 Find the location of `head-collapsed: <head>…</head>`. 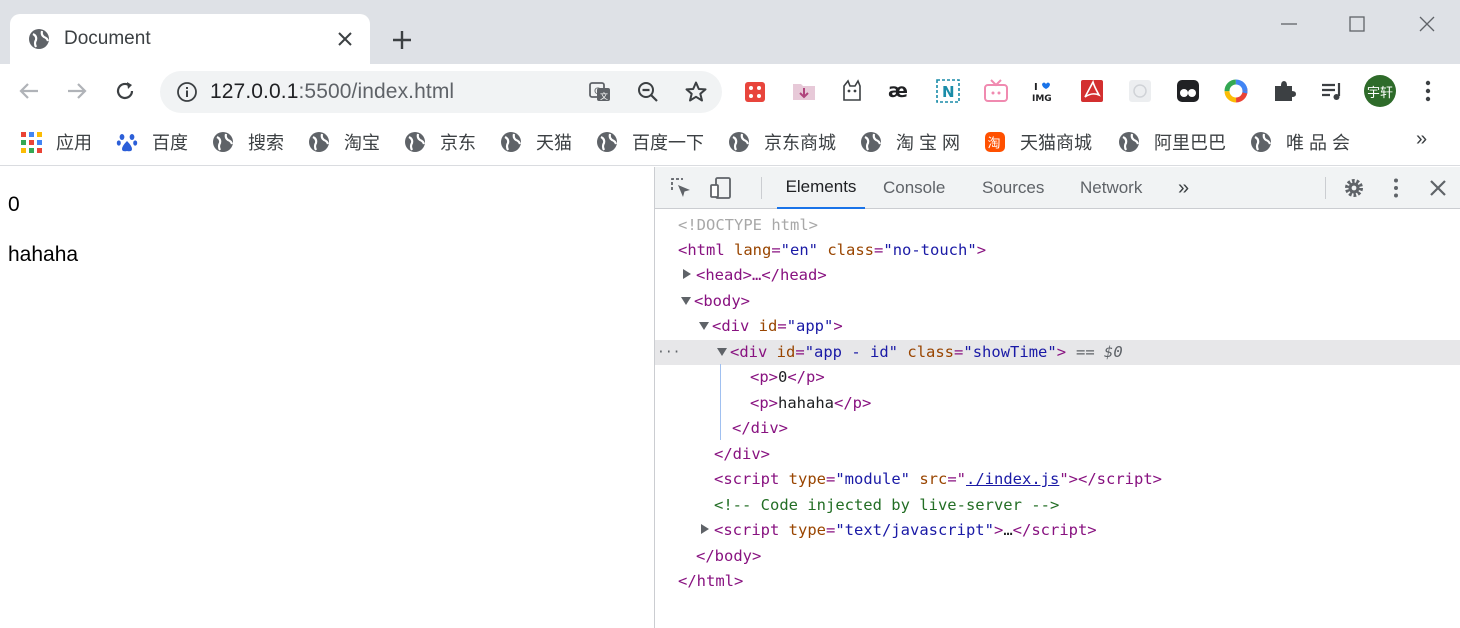

head-collapsed: <head>…</head> is located at coordinates (761, 275).